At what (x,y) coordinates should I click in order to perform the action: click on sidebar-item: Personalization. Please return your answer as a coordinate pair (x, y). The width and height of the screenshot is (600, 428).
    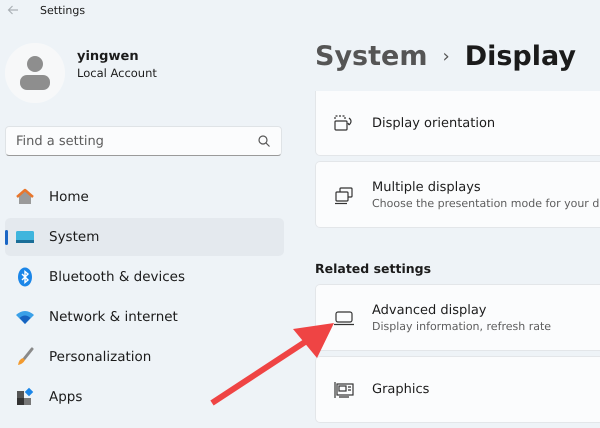
    Looking at the image, I should click on (144, 357).